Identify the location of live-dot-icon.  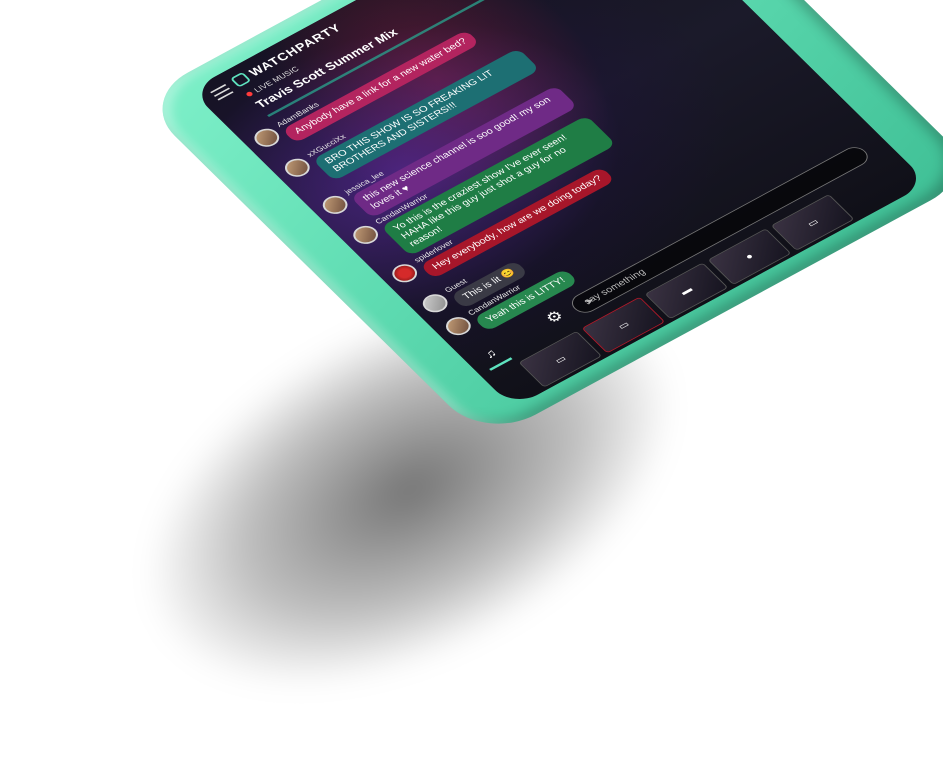
(249, 94).